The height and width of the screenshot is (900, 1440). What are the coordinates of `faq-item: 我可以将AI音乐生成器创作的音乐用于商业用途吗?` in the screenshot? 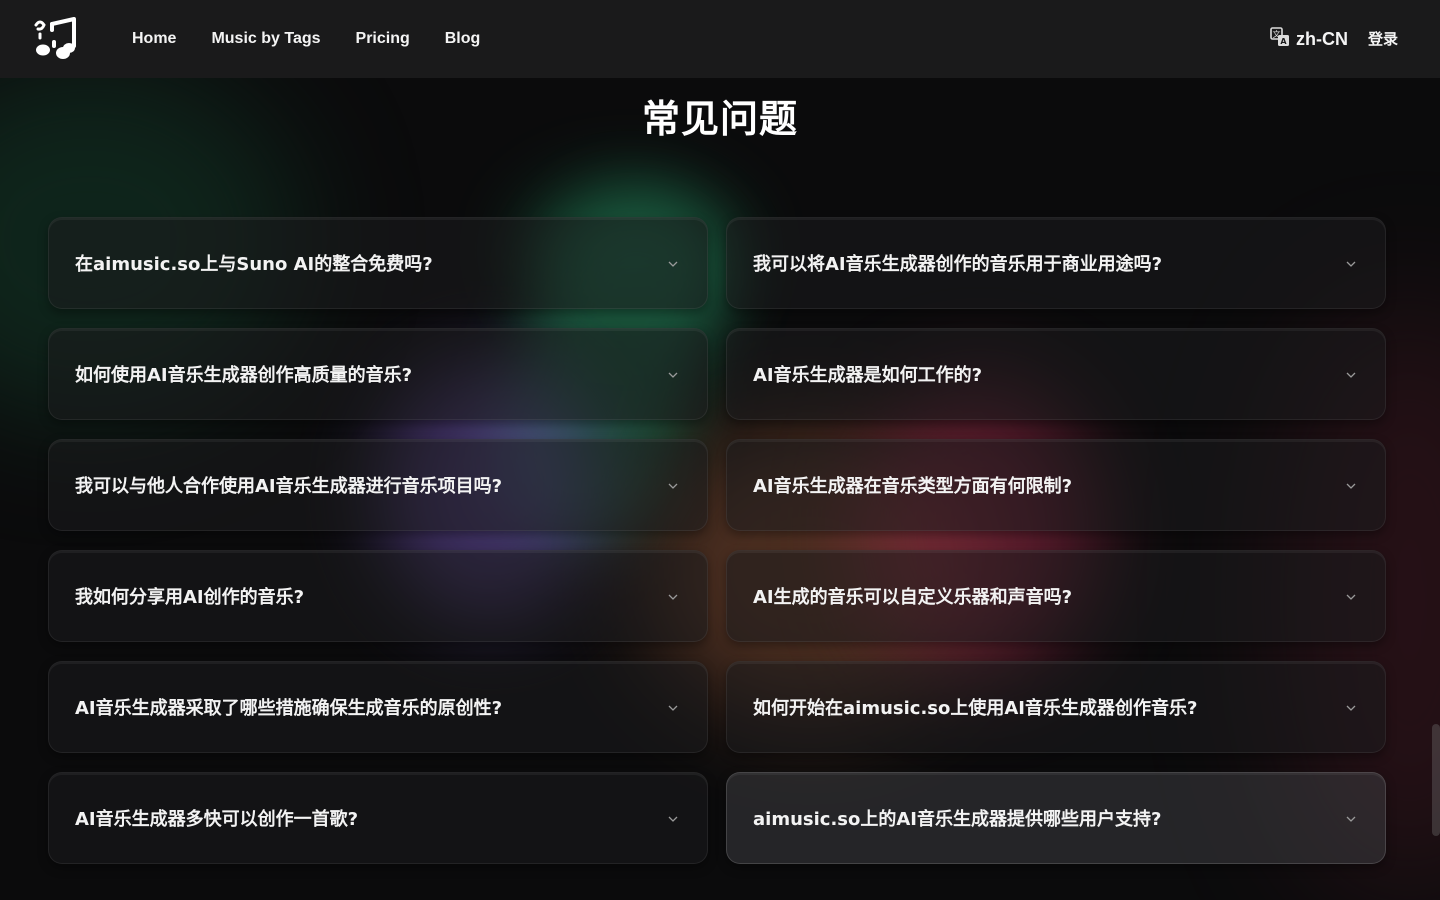 It's located at (1056, 263).